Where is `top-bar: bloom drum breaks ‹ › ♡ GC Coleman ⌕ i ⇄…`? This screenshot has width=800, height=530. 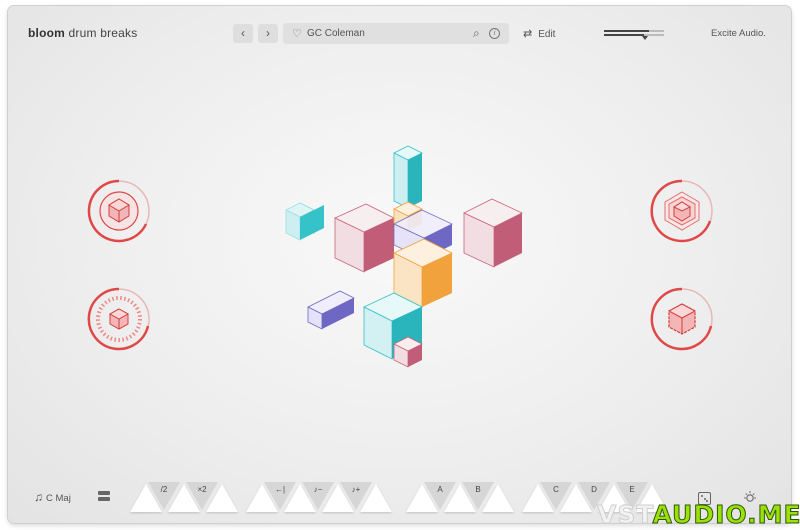 top-bar: bloom drum breaks ‹ › ♡ GC Coleman ⌕ i ⇄… is located at coordinates (399, 33).